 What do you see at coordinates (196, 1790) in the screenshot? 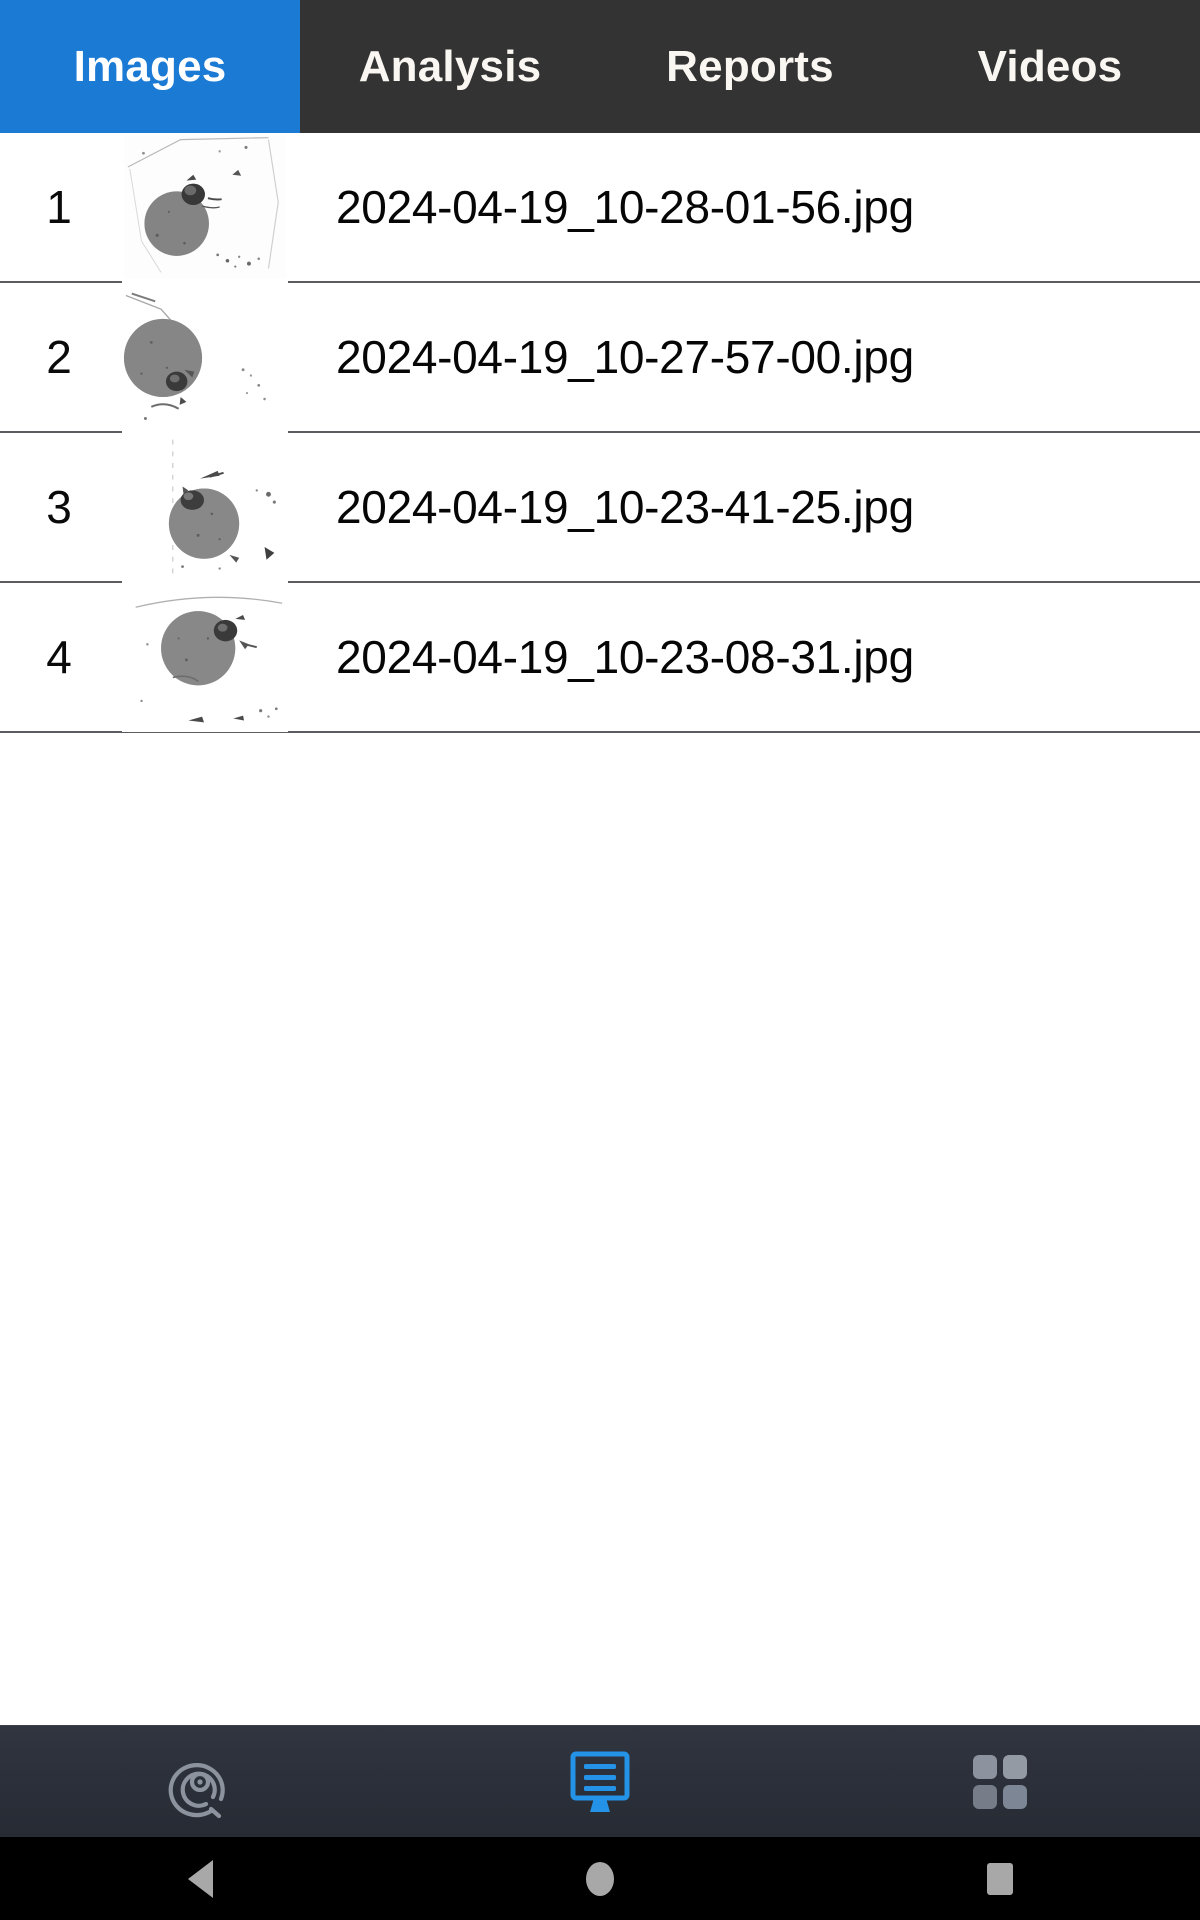
I see `spiral-target-icon` at bounding box center [196, 1790].